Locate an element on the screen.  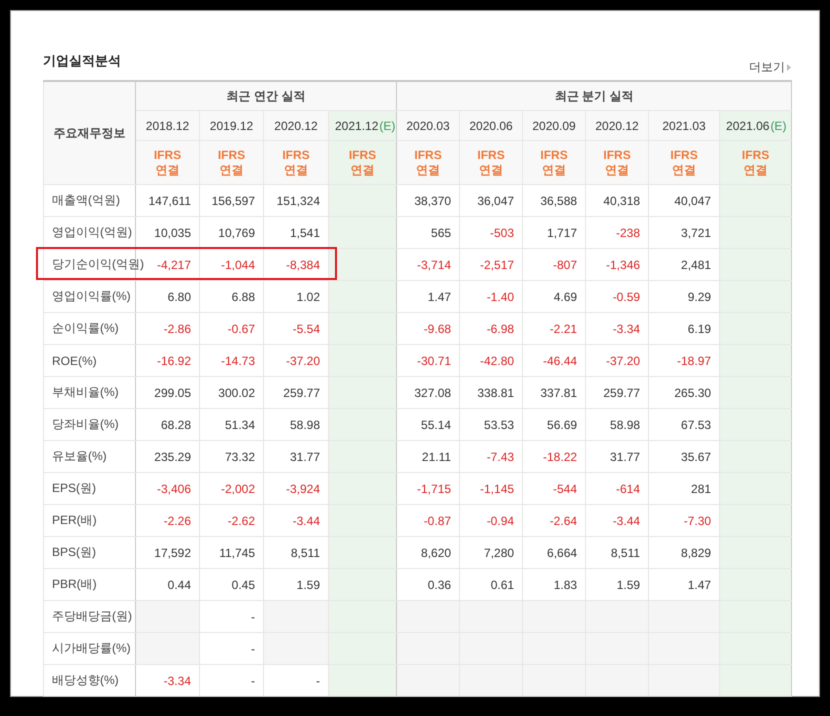
table-cell: 1.83 is located at coordinates (566, 585).